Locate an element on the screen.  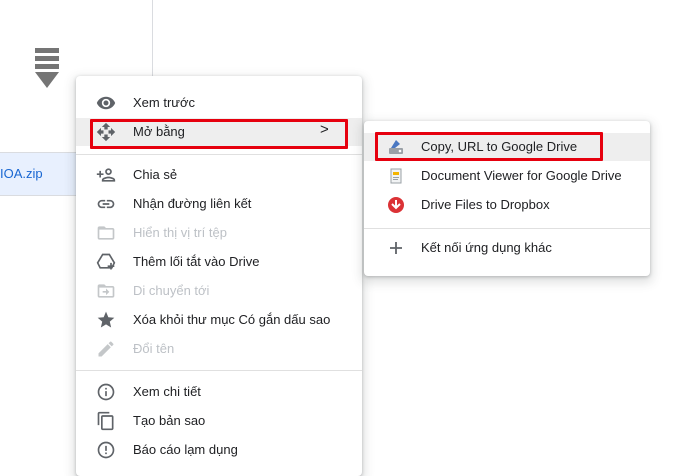
menu-item-label: Xem trước is located at coordinates (164, 102).